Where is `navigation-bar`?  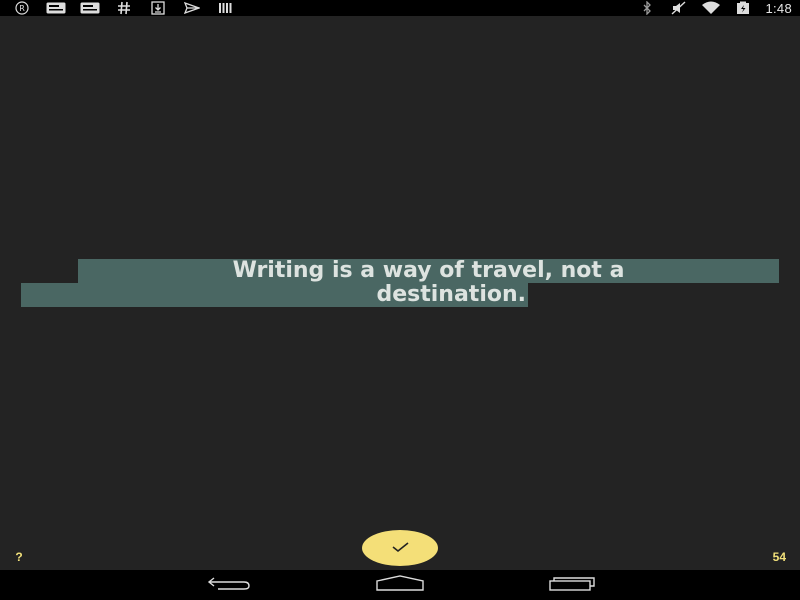
navigation-bar is located at coordinates (400, 585).